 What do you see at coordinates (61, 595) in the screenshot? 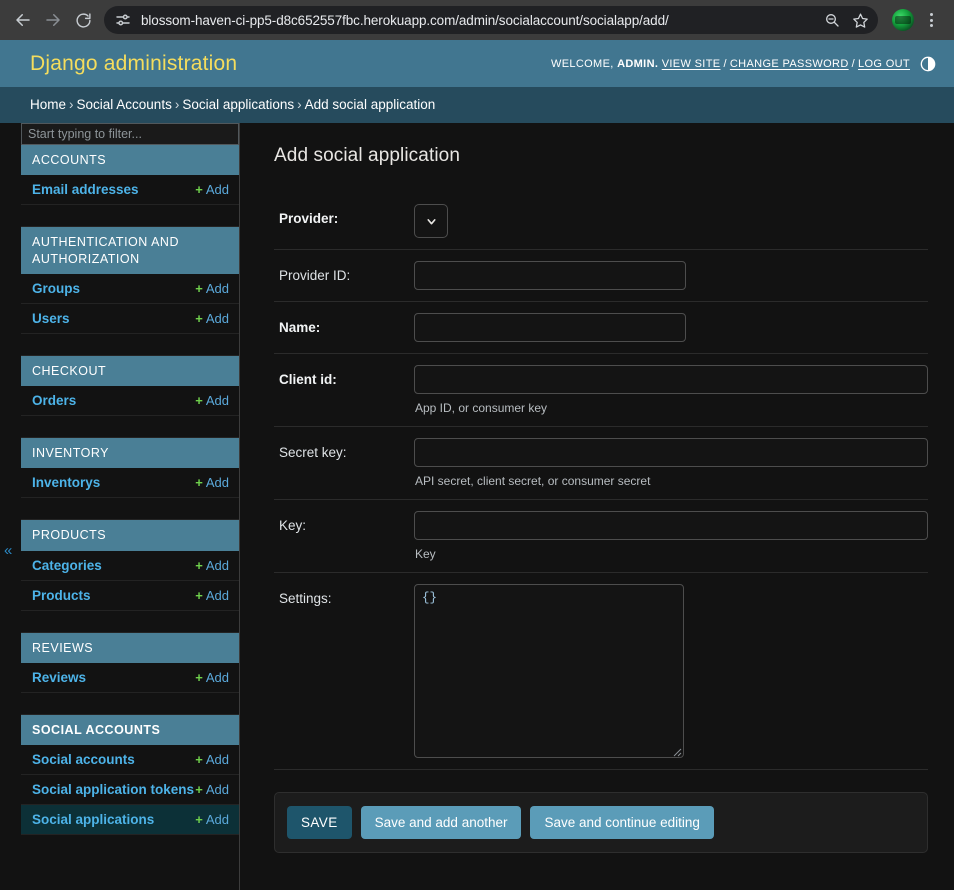
I see `sidebar-item-products: Products` at bounding box center [61, 595].